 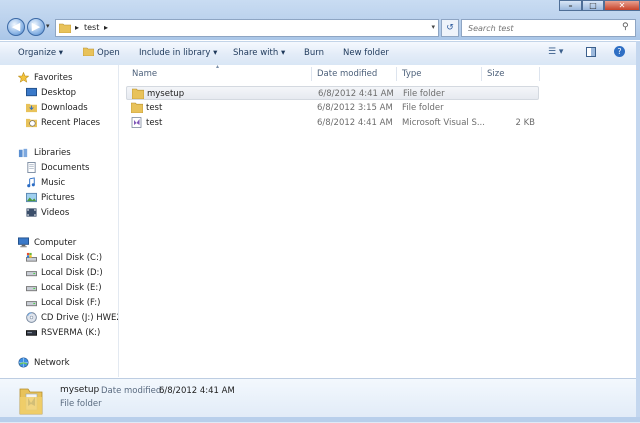 What do you see at coordinates (65, 168) in the screenshot?
I see `nav-label: Documents` at bounding box center [65, 168].